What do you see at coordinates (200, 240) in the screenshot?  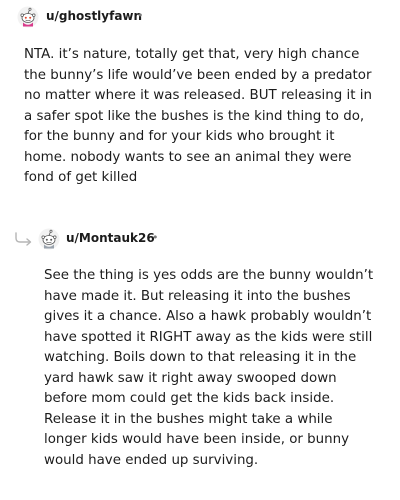 I see `comment-header: u/Montauk26 •` at bounding box center [200, 240].